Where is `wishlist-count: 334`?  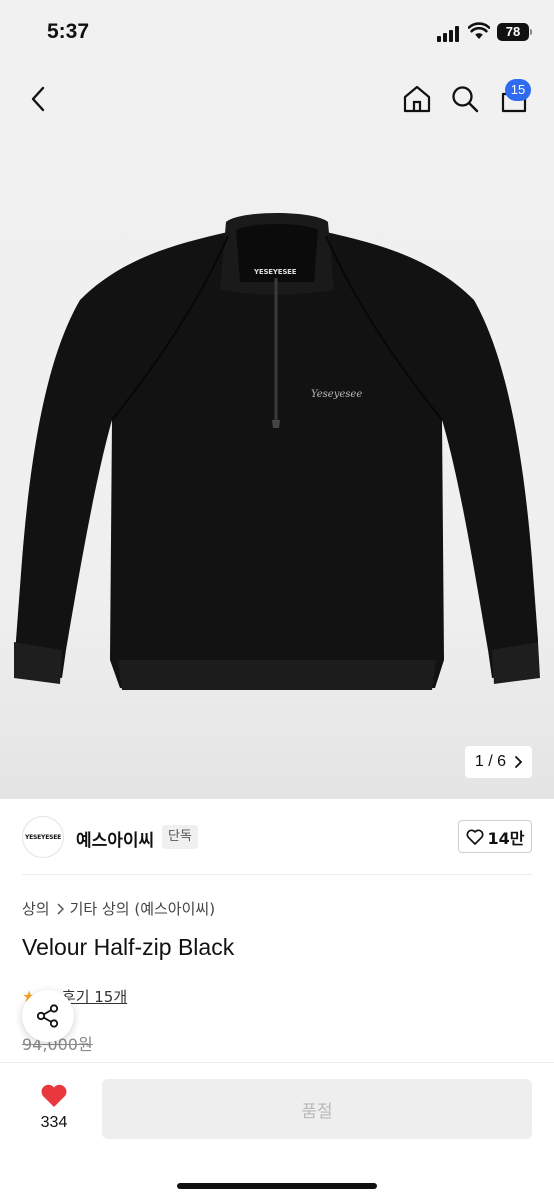 wishlist-count: 334 is located at coordinates (54, 1122).